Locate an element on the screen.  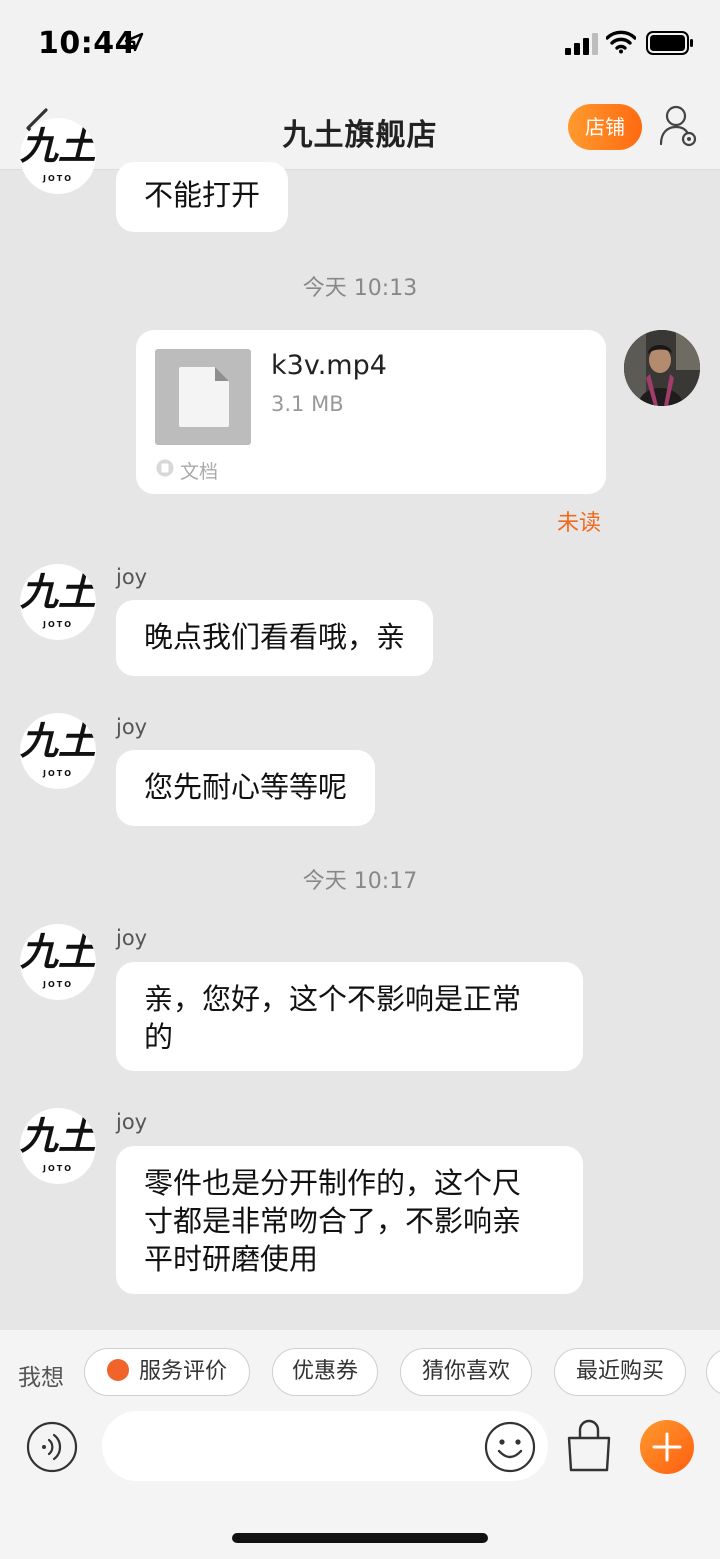
user-photo is located at coordinates (662, 368).